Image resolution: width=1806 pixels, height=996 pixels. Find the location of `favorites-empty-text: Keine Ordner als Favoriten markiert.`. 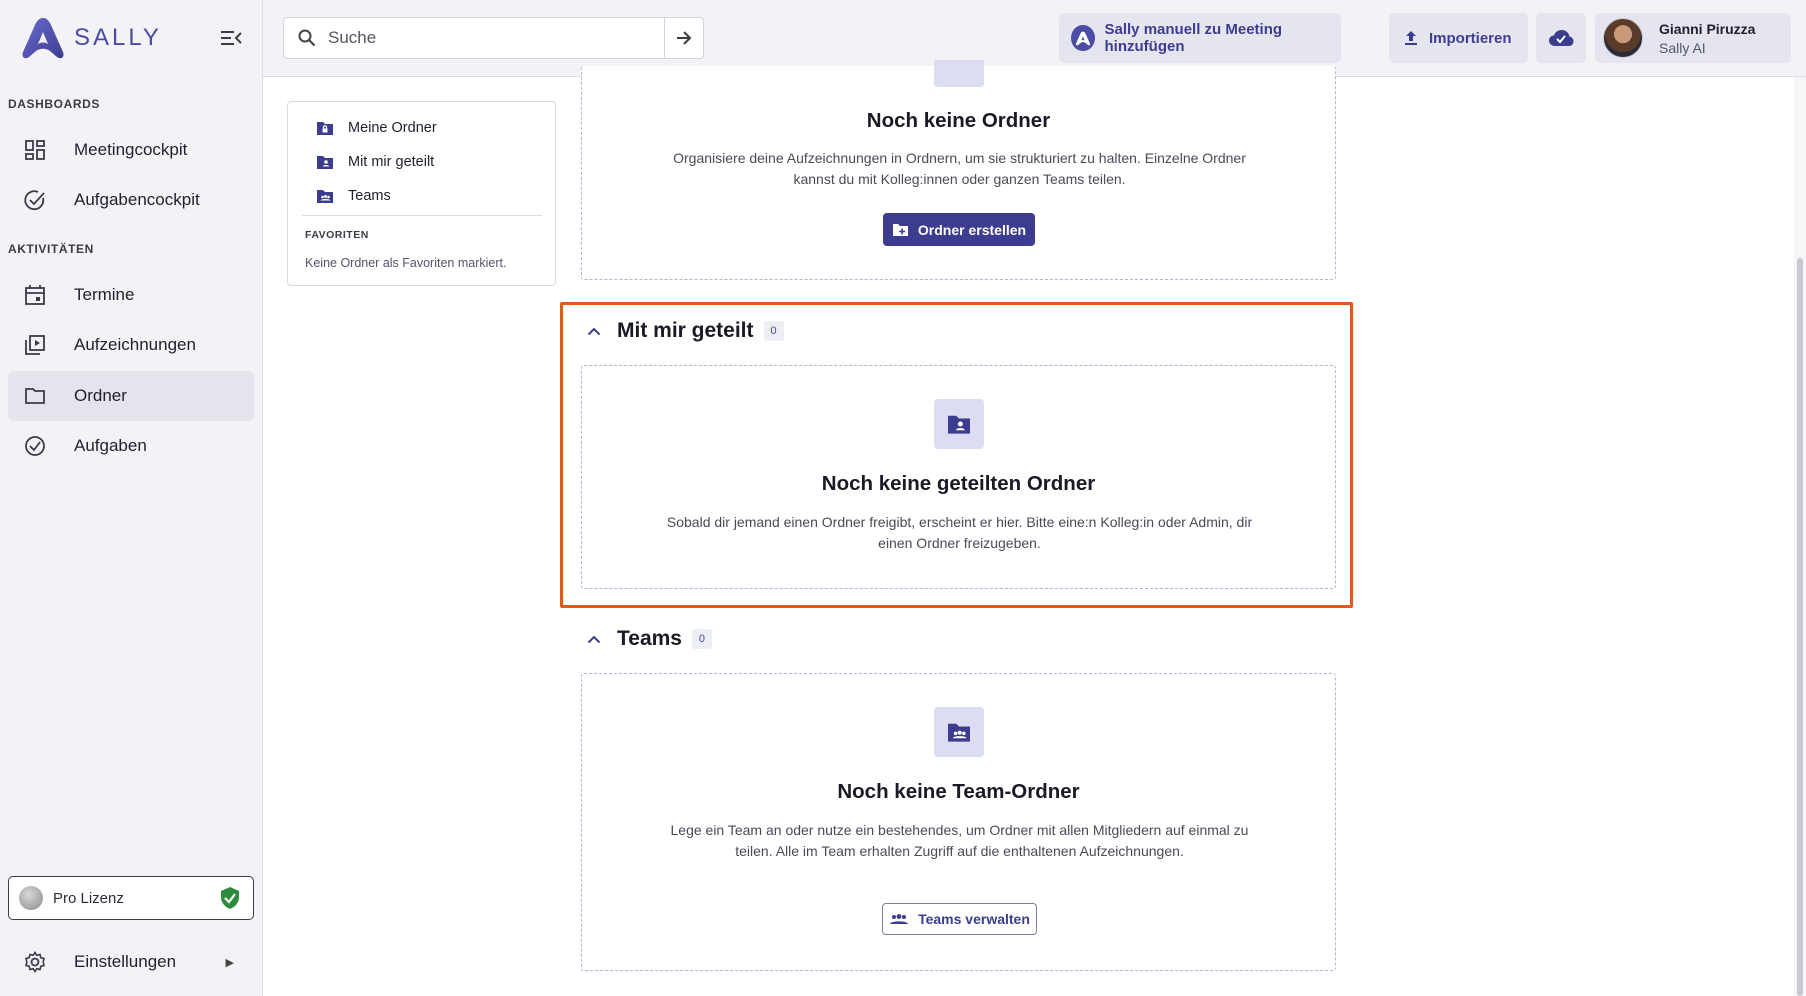

favorites-empty-text: Keine Ordner als Favoriten markiert. is located at coordinates (406, 263).